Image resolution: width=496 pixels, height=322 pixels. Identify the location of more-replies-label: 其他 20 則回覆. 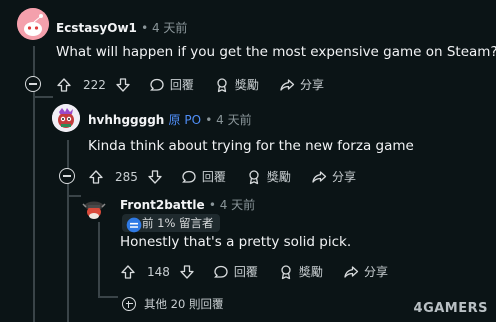
(184, 304).